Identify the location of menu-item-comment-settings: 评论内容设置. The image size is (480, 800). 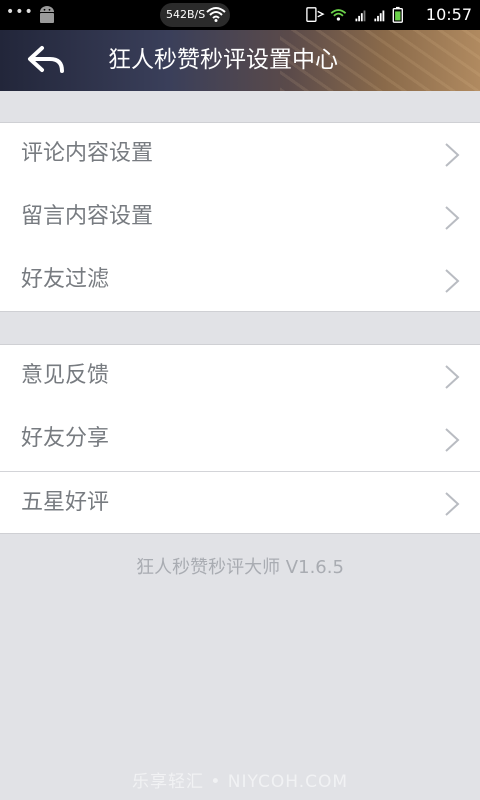
(240, 154).